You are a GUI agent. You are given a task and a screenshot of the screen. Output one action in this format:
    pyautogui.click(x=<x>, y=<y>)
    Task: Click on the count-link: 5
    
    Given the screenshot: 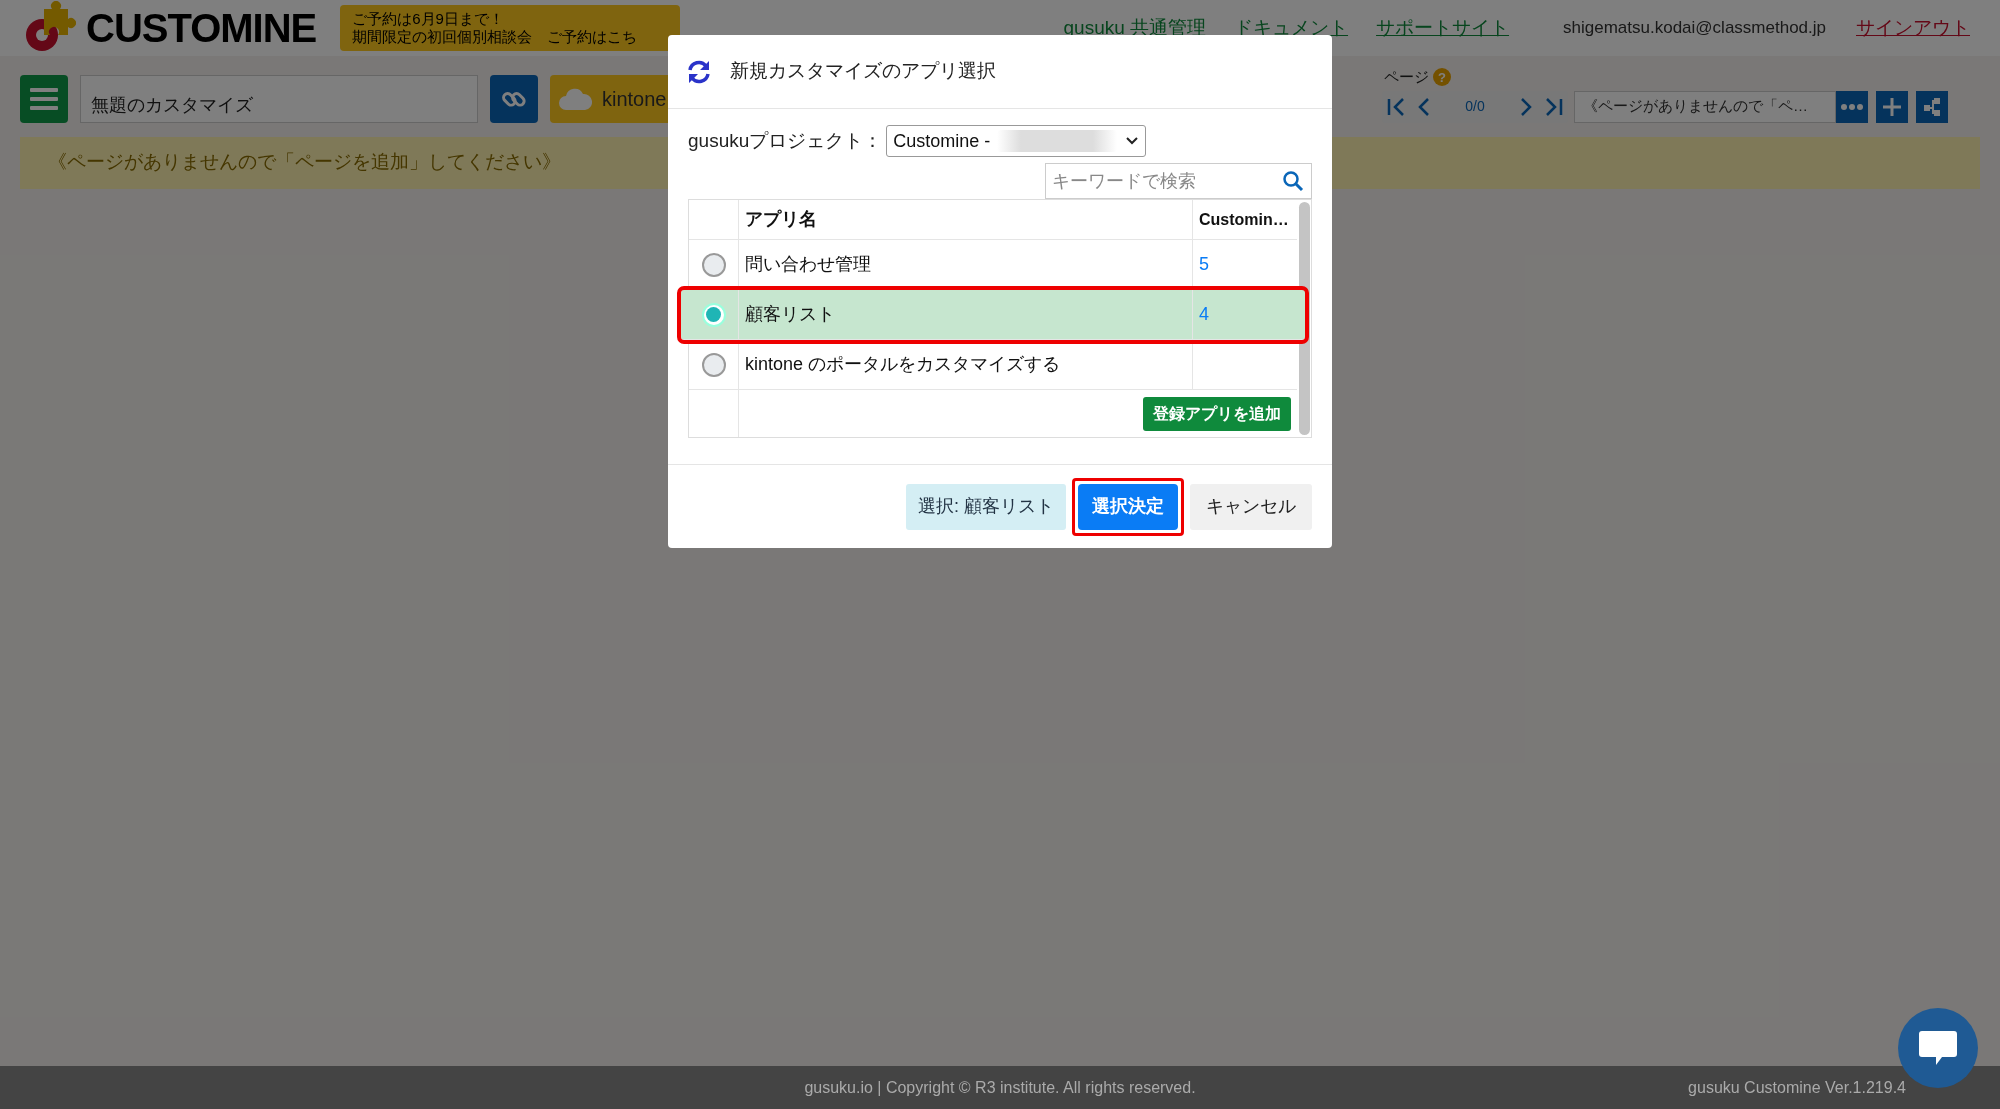 What is the action you would take?
    pyautogui.click(x=1204, y=264)
    